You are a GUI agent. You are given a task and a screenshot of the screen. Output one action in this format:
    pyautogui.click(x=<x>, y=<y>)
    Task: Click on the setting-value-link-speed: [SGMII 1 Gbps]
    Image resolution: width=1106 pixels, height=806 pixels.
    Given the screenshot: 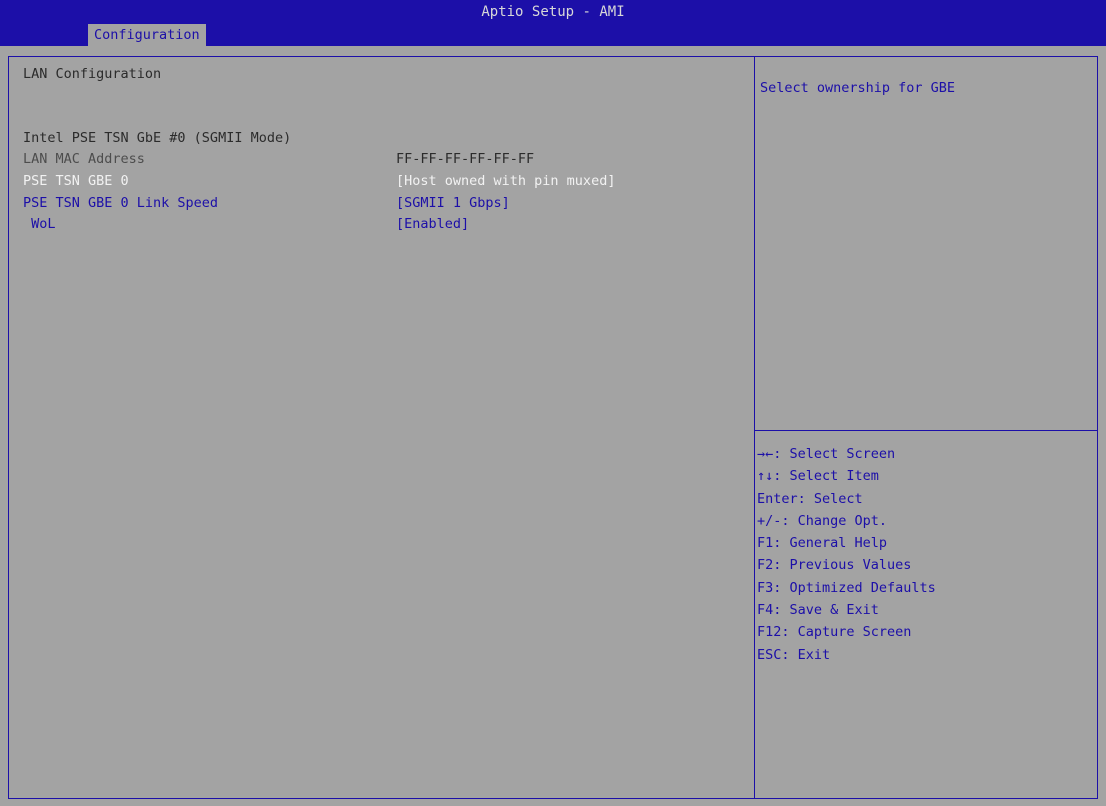 What is the action you would take?
    pyautogui.click(x=453, y=203)
    